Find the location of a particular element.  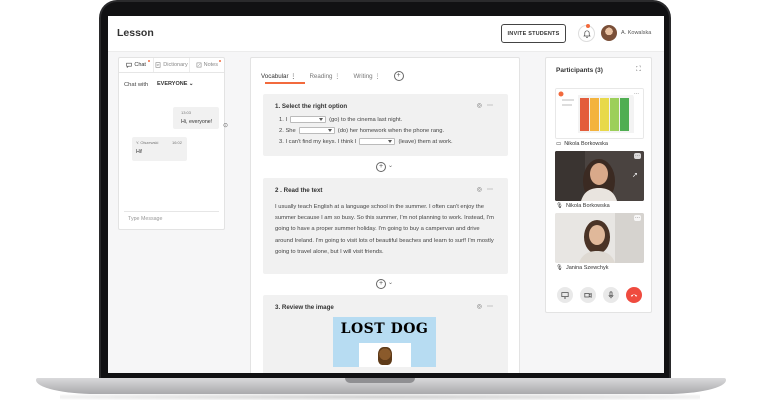

message-text: Hi! is located at coordinates (139, 152).